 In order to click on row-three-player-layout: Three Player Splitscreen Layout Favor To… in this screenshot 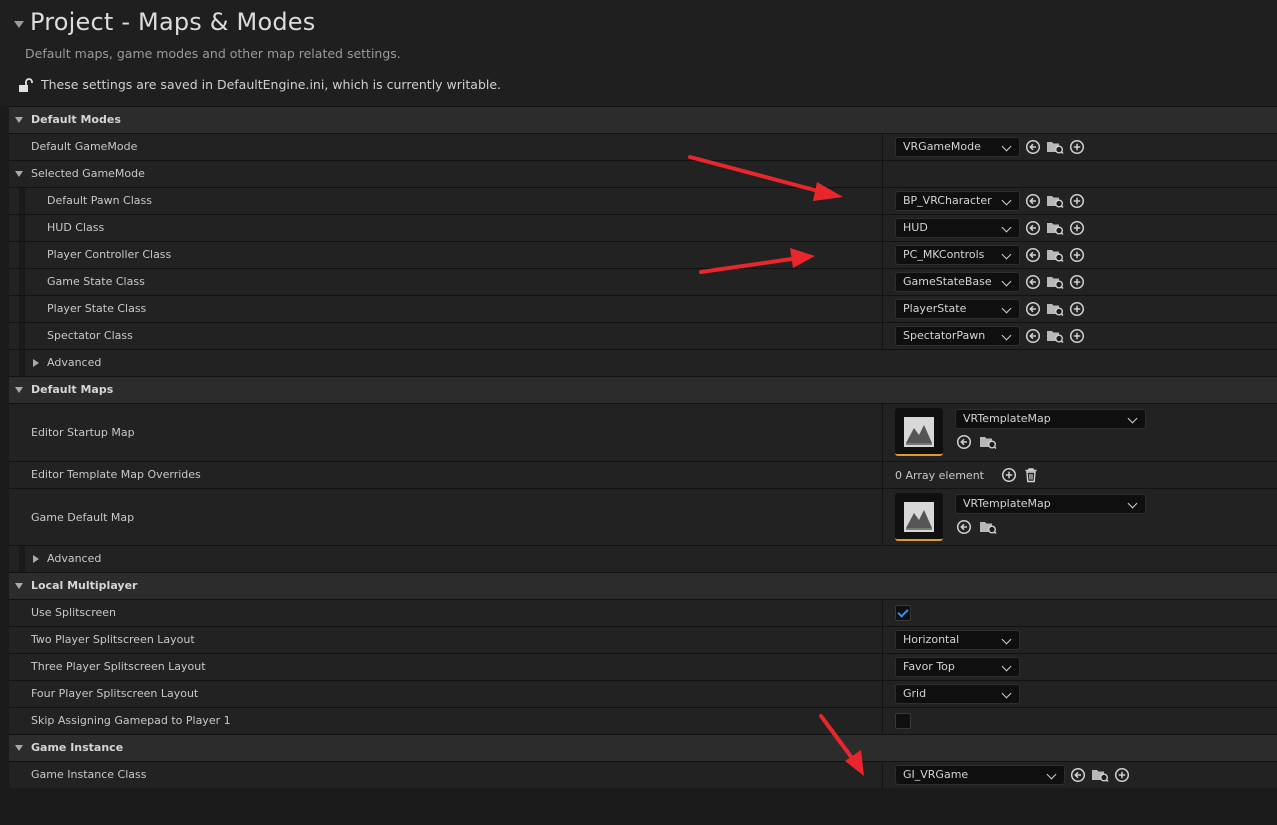, I will do `click(643, 666)`.